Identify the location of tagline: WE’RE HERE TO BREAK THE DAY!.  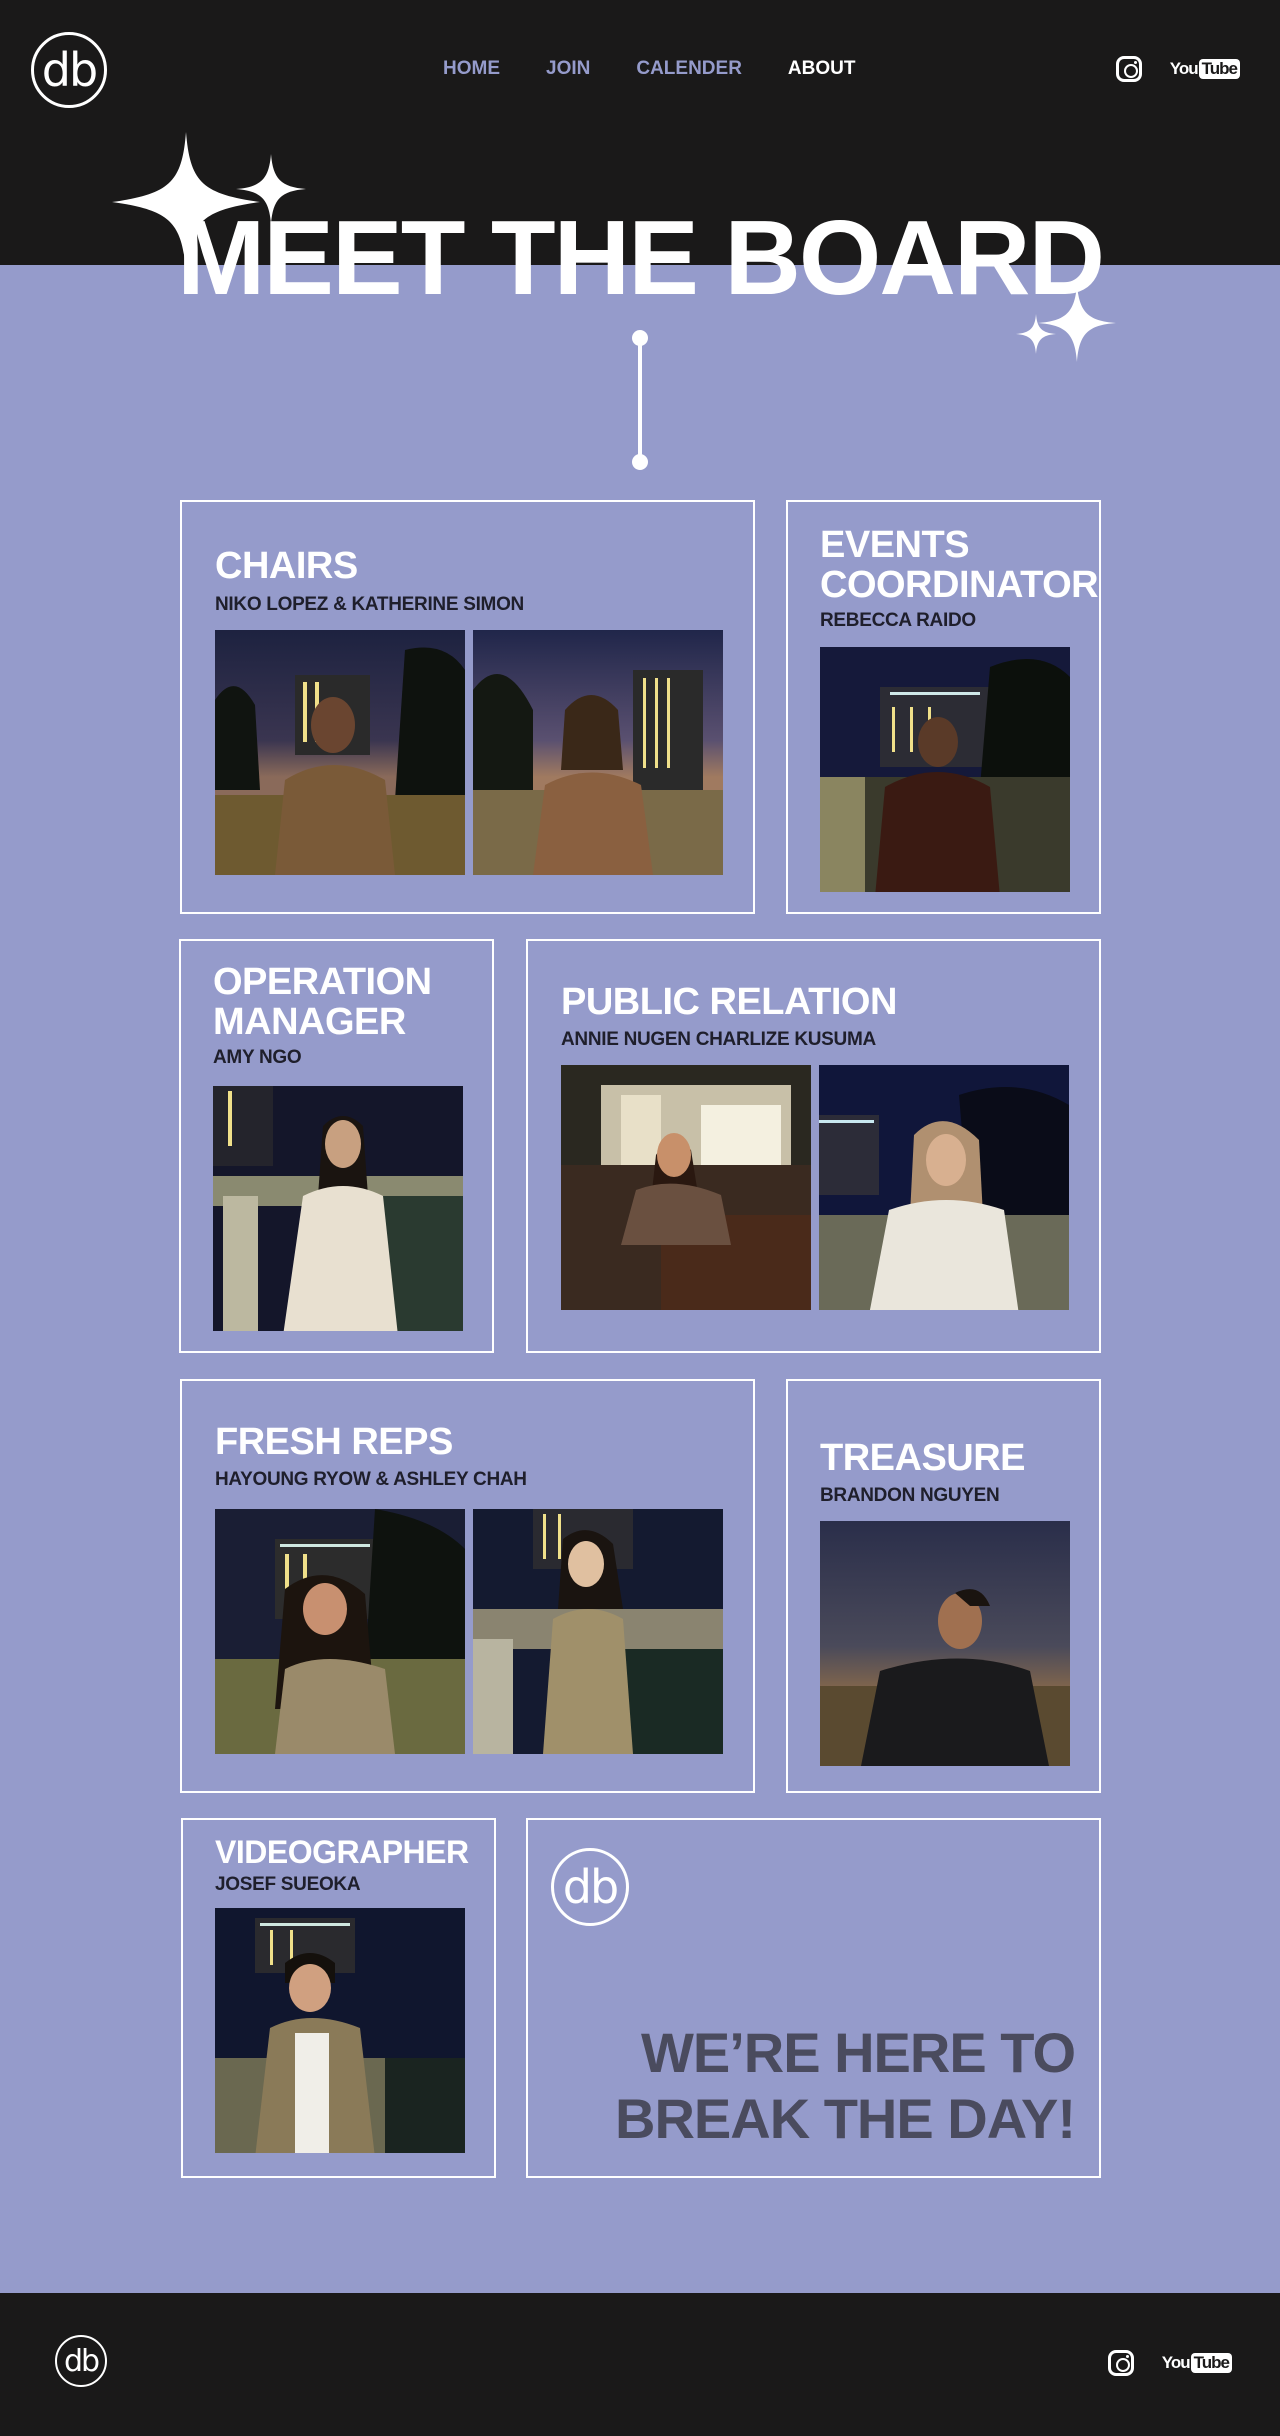
(845, 2086).